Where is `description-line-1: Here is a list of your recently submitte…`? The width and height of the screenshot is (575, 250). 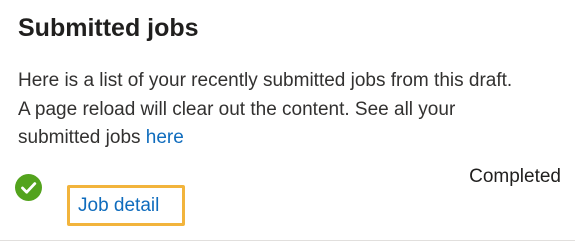 description-line-1: Here is a list of your recently submitte… is located at coordinates (265, 80).